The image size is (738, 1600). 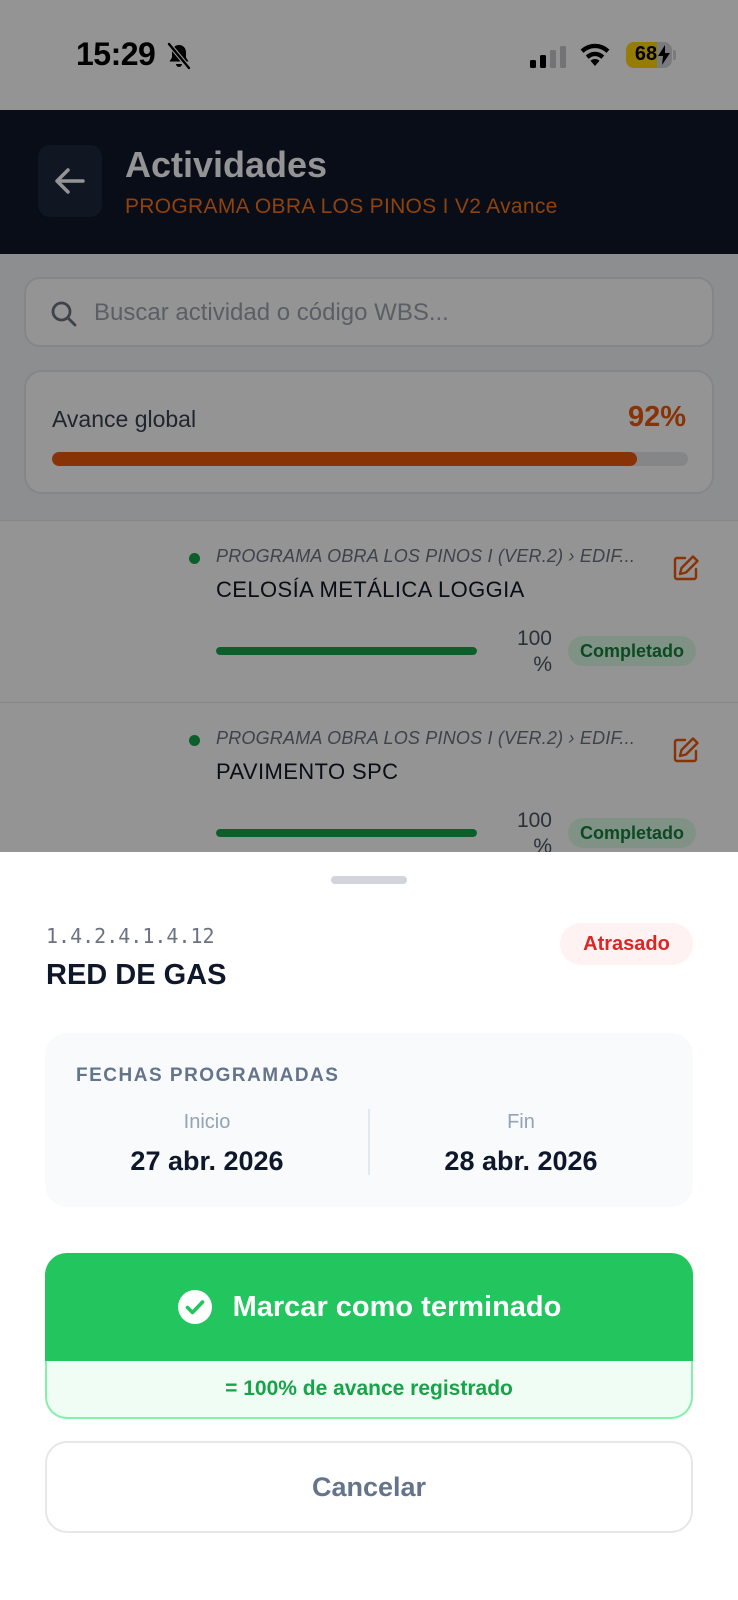 I want to click on end-date: Fin 28 abr. 2026, so click(x=521, y=1144).